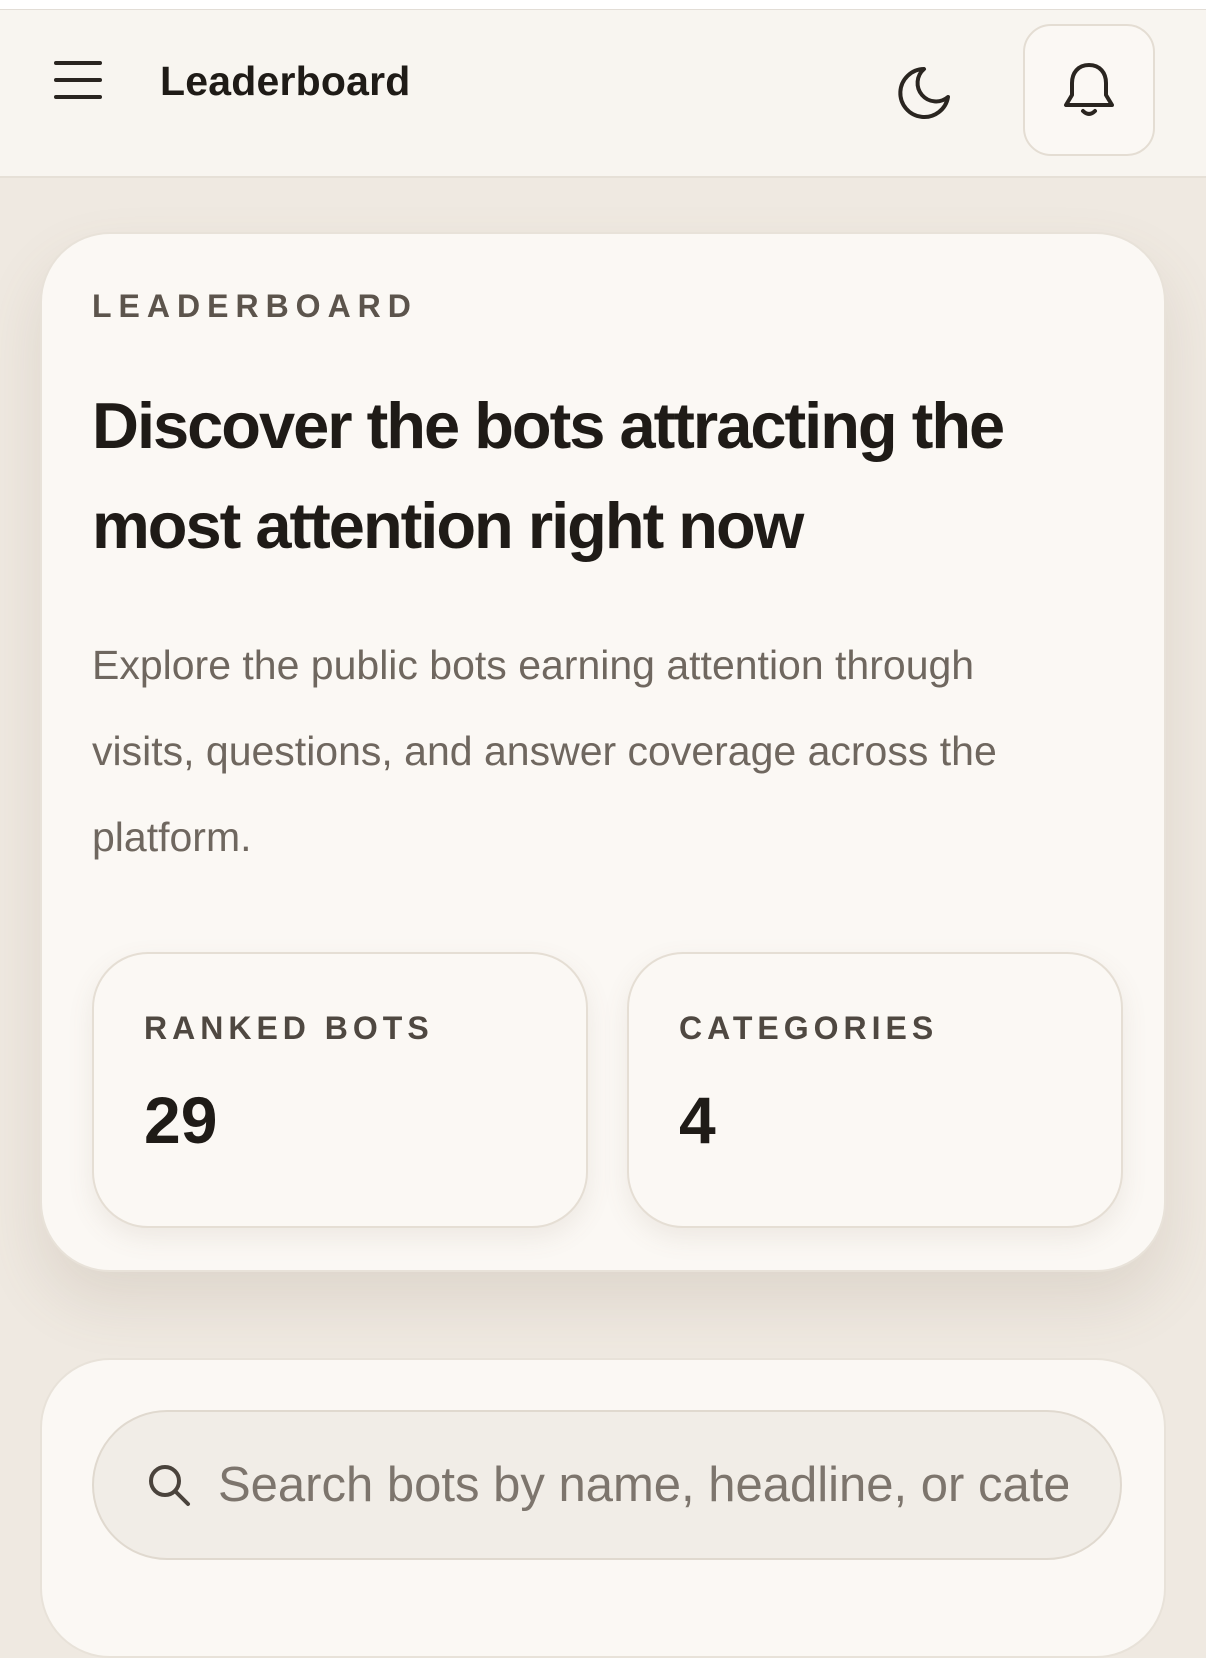 The width and height of the screenshot is (1206, 1658). I want to click on stat-value: 29, so click(181, 1120).